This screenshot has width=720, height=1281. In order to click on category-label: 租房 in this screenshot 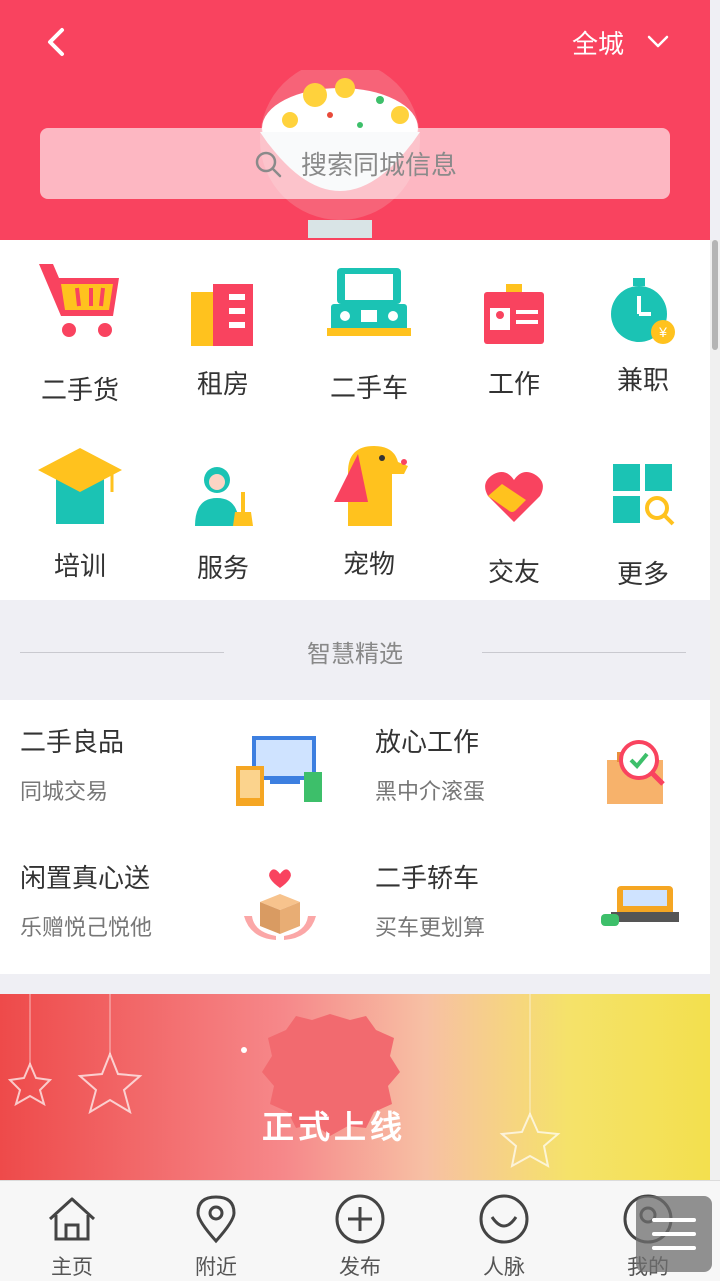, I will do `click(222, 385)`.